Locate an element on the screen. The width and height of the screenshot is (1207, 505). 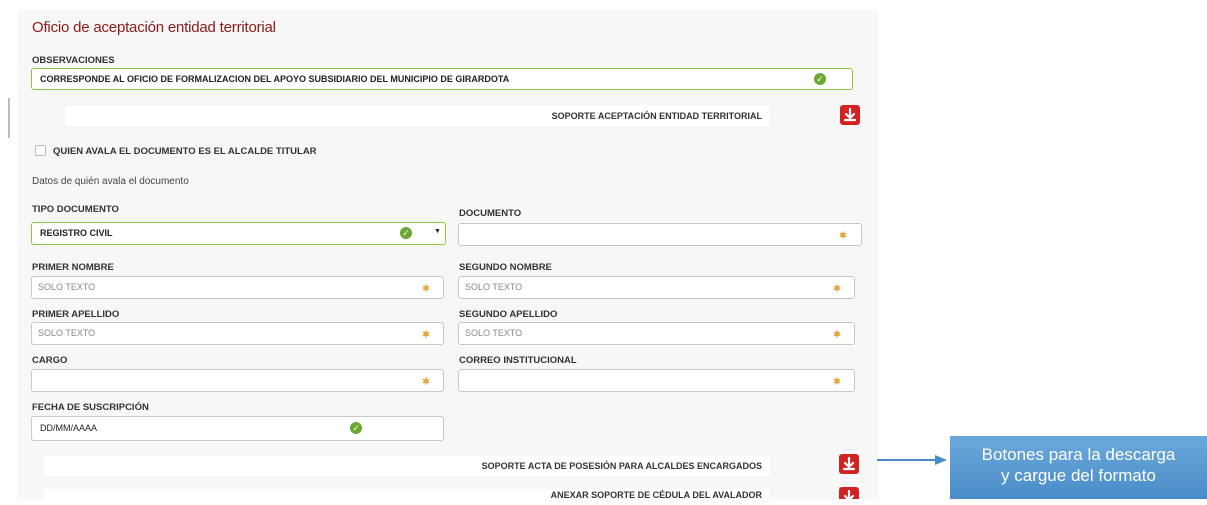
caret-down-icon: ▼ is located at coordinates (437, 231).